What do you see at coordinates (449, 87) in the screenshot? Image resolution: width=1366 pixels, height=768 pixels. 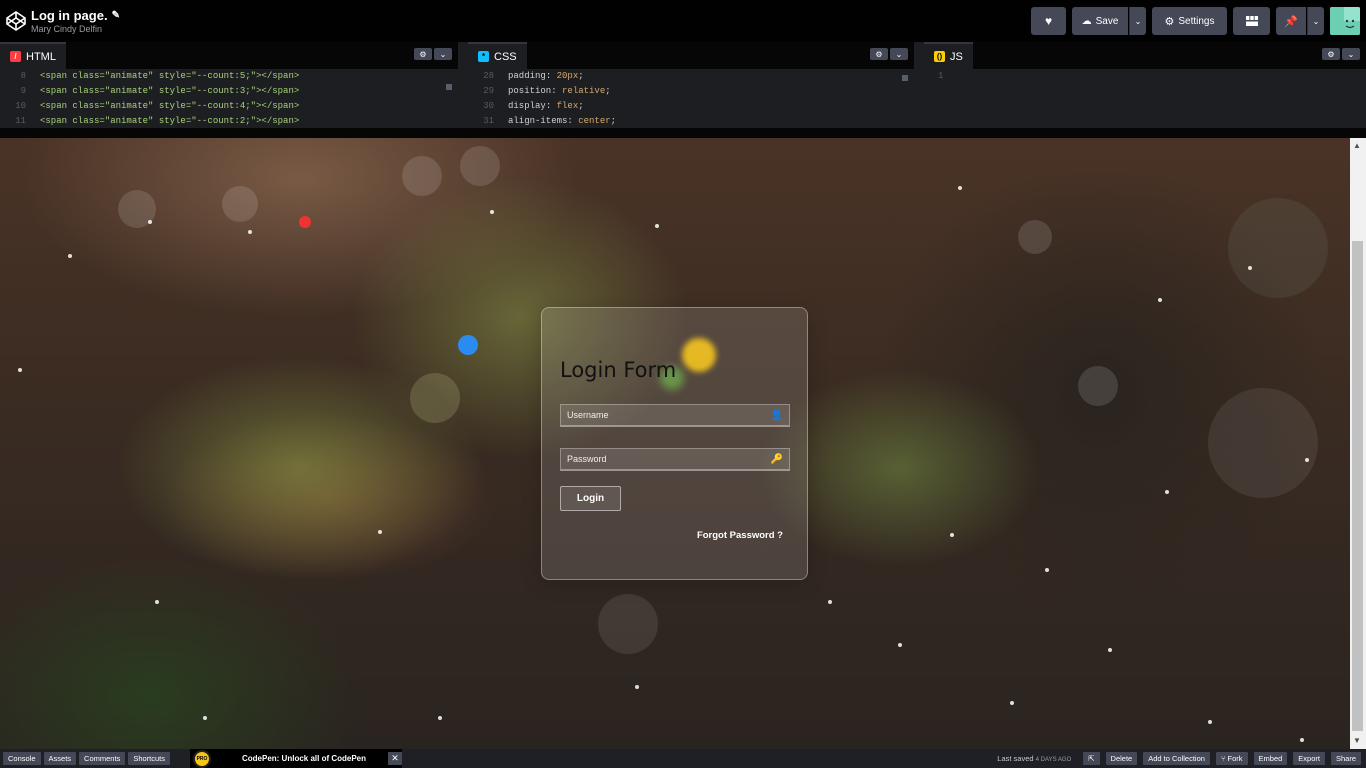 I see `html-scroll-thumb` at bounding box center [449, 87].